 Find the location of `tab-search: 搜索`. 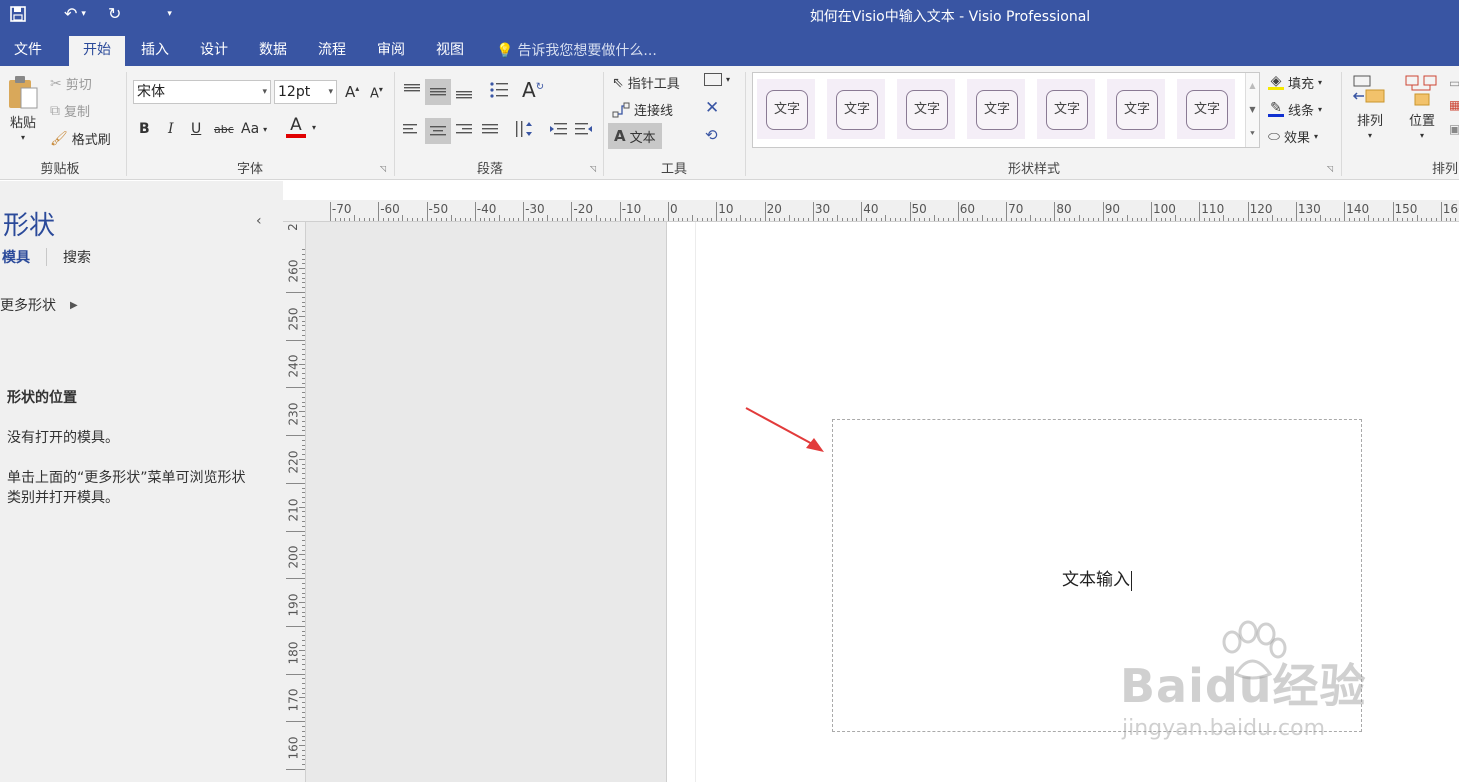

tab-search: 搜索 is located at coordinates (77, 257).